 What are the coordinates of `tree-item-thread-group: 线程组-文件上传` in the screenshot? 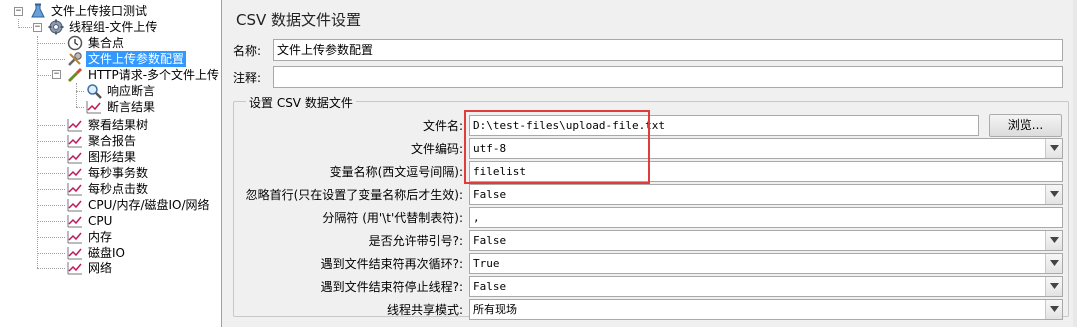 It's located at (103, 27).